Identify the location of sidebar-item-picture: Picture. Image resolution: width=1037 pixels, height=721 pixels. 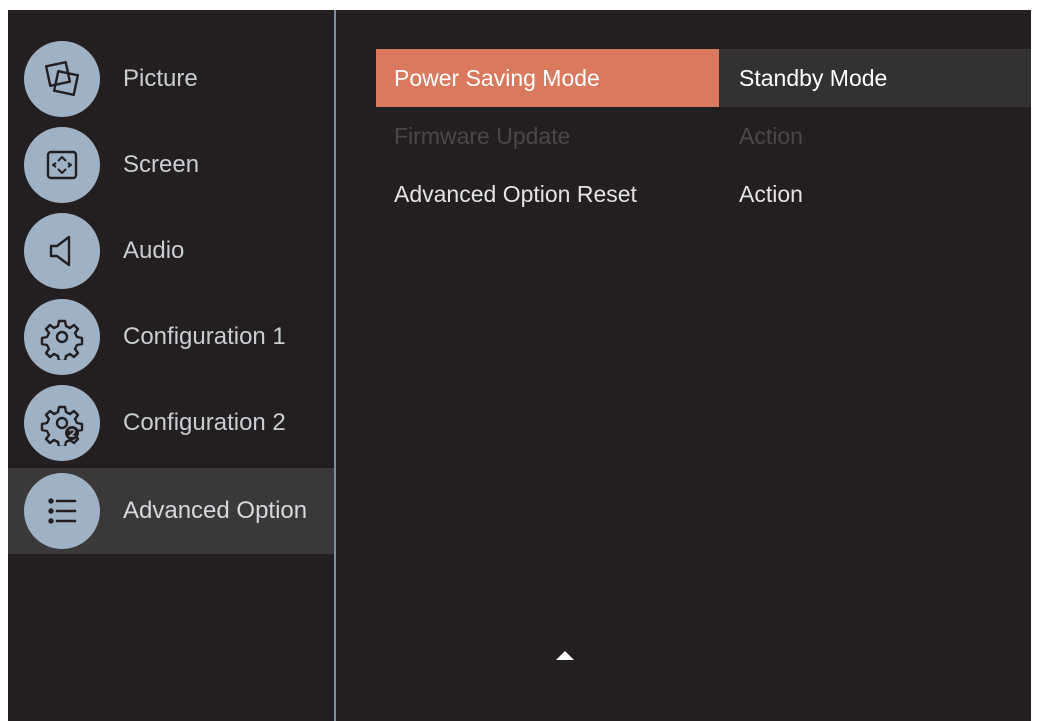
(171, 79).